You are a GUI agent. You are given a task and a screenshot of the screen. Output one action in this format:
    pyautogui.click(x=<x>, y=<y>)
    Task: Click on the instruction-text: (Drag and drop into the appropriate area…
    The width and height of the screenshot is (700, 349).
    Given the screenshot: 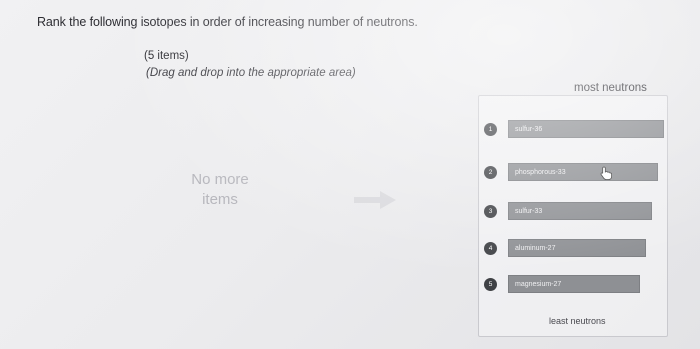 What is the action you would take?
    pyautogui.click(x=251, y=73)
    